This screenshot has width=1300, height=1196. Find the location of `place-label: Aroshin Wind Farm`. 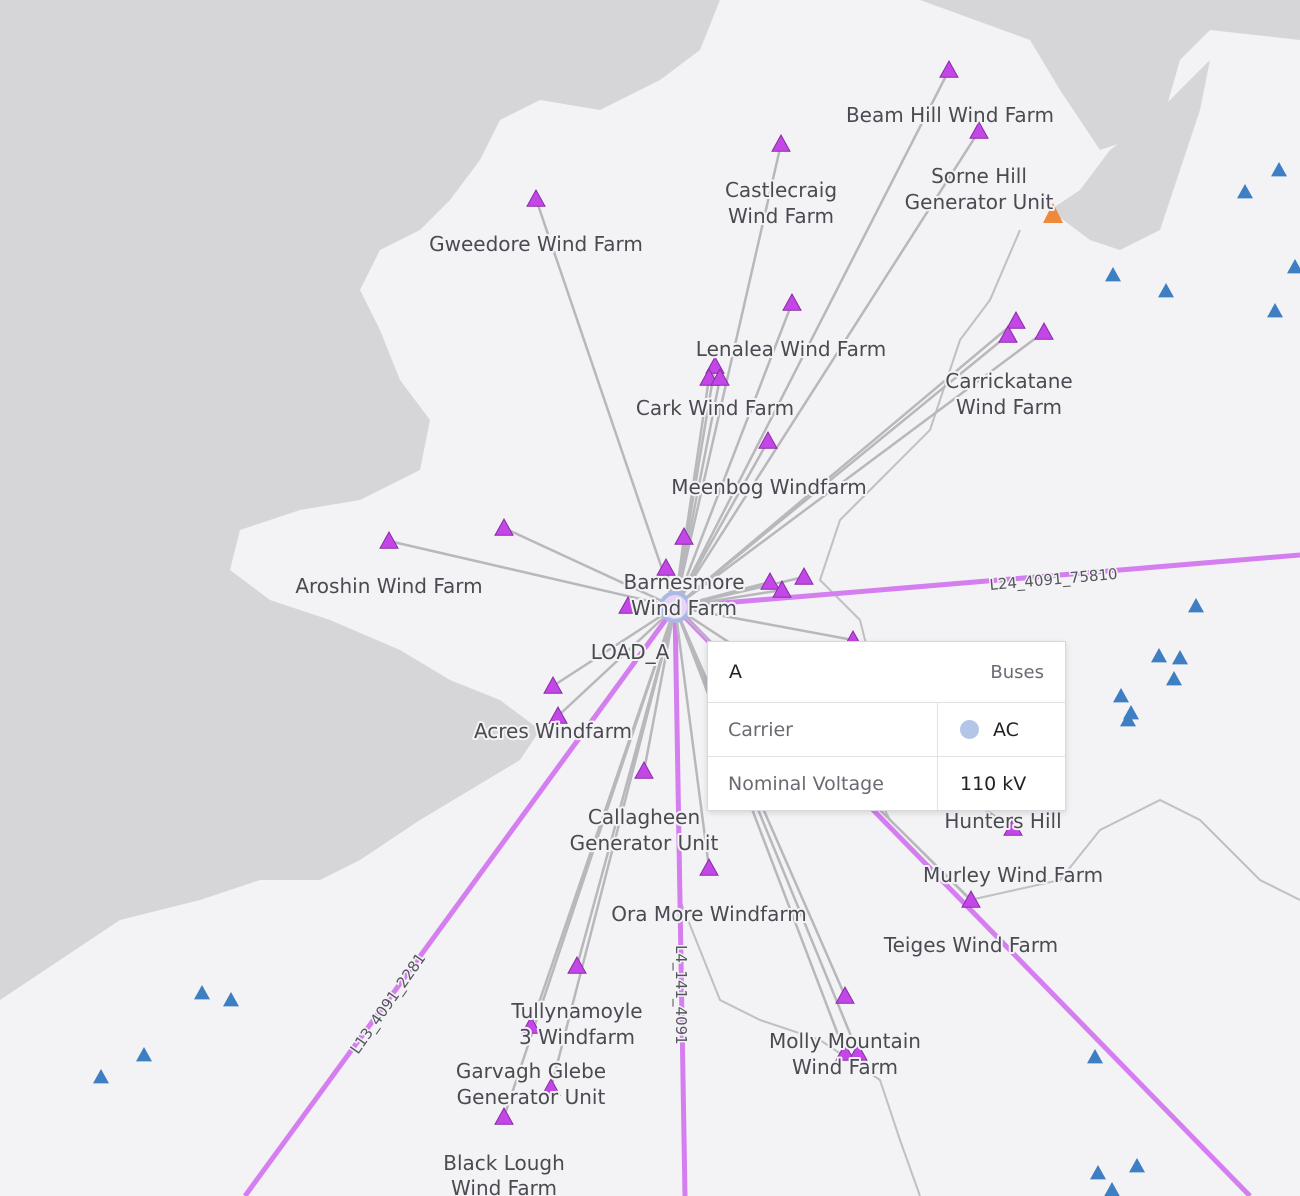

place-label: Aroshin Wind Farm is located at coordinates (388, 586).